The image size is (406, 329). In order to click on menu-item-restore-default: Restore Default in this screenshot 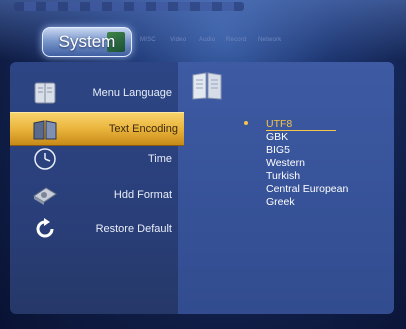, I will do `click(94, 229)`.